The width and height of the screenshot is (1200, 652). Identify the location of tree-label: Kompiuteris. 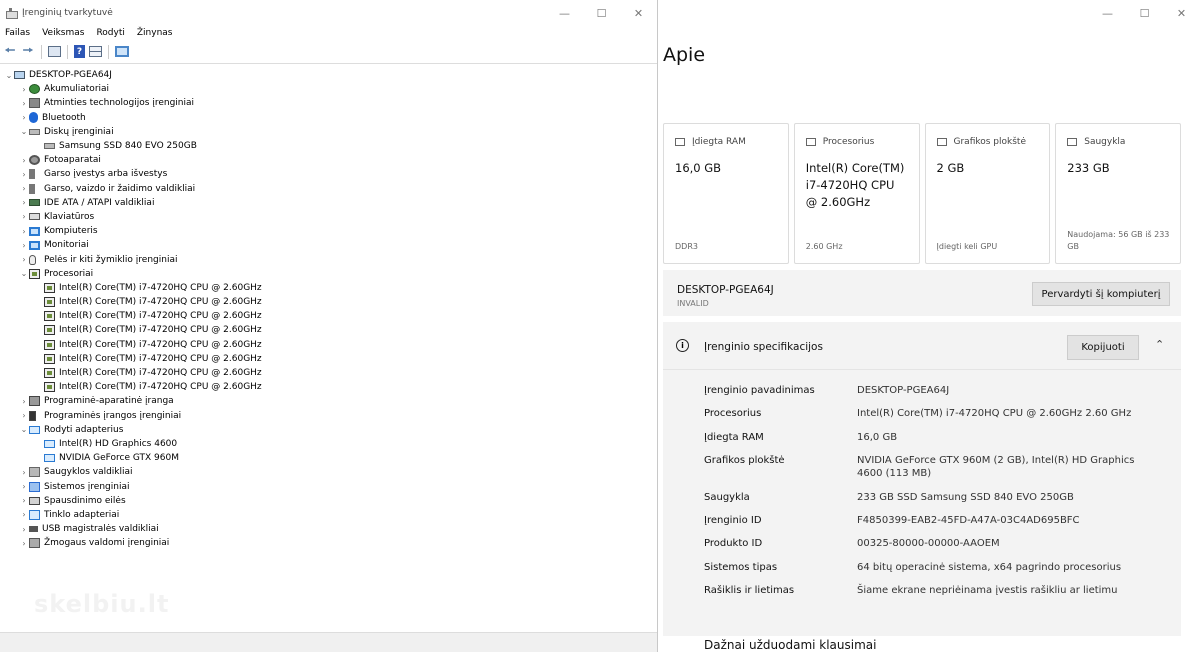
(71, 231).